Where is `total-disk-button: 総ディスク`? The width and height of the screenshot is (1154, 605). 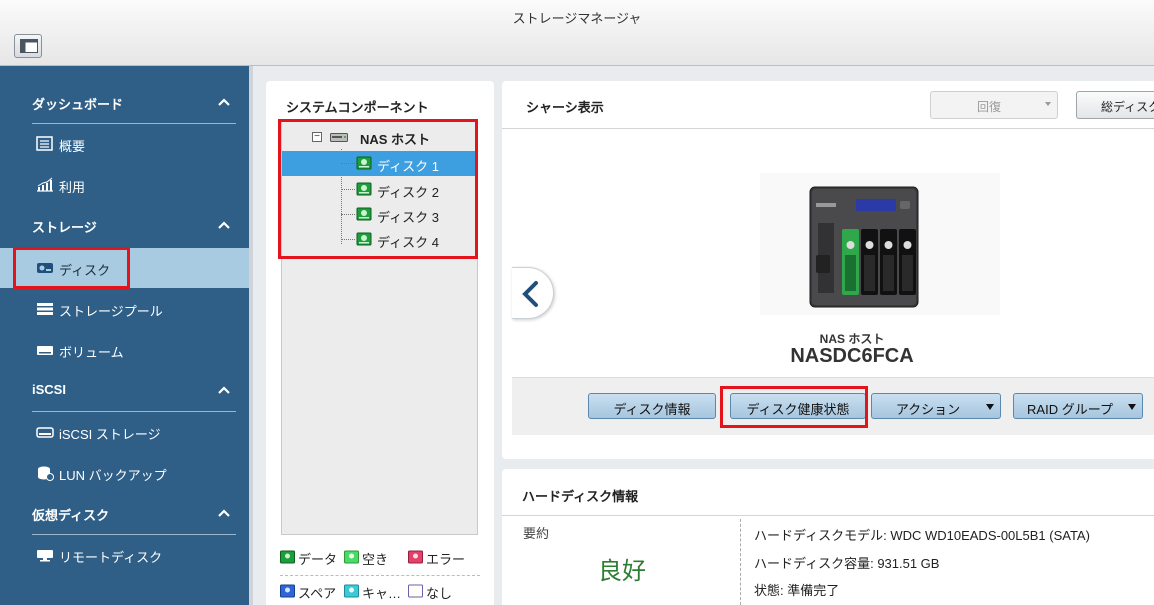
total-disk-button: 総ディスク is located at coordinates (1115, 105).